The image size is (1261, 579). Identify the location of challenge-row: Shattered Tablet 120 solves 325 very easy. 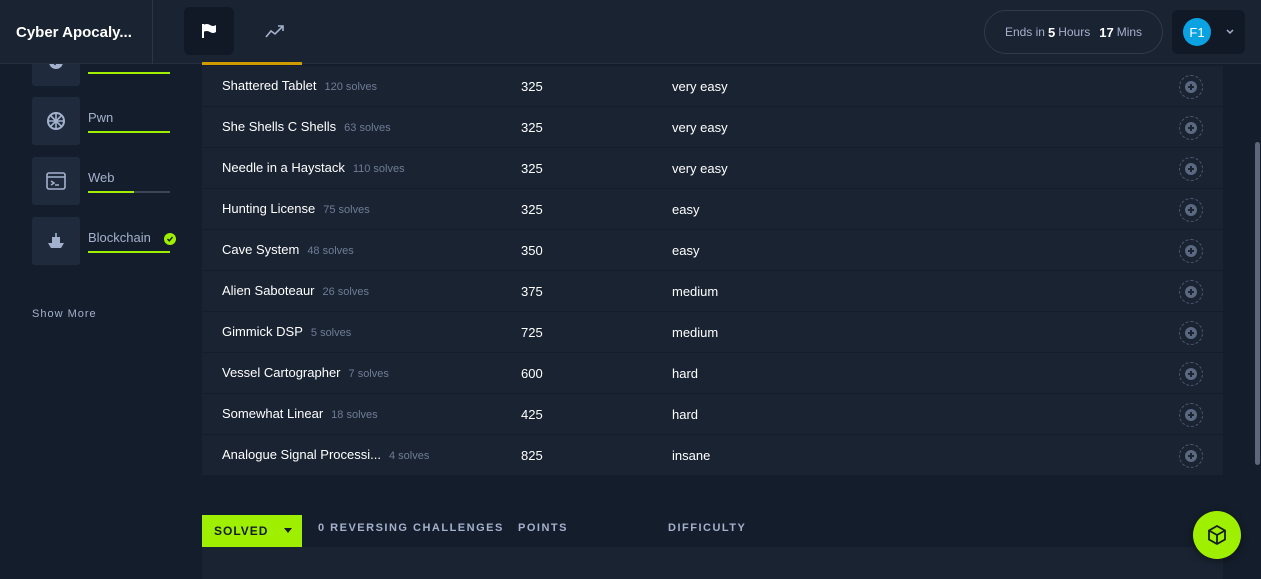
(712, 86).